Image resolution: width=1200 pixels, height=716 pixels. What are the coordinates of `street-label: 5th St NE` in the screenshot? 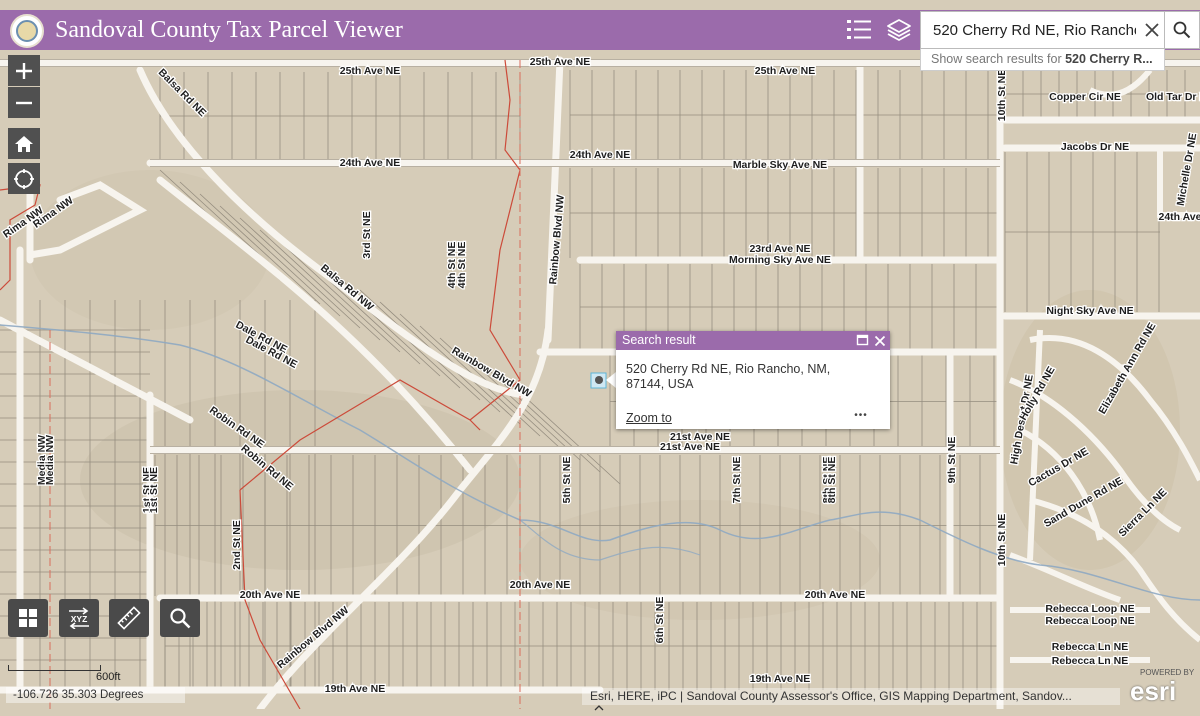 It's located at (567, 480).